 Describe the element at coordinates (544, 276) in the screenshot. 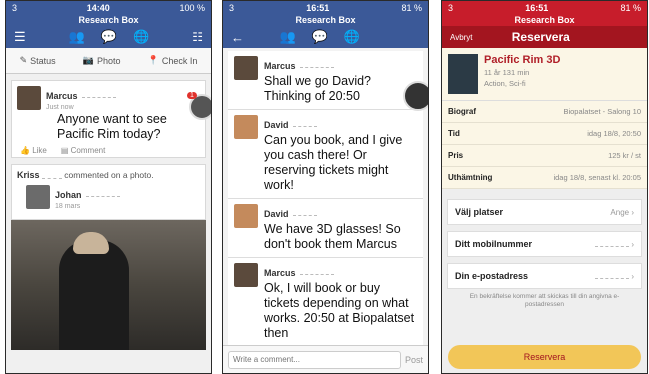

I see `email-row: Din e-postadress ›` at that location.